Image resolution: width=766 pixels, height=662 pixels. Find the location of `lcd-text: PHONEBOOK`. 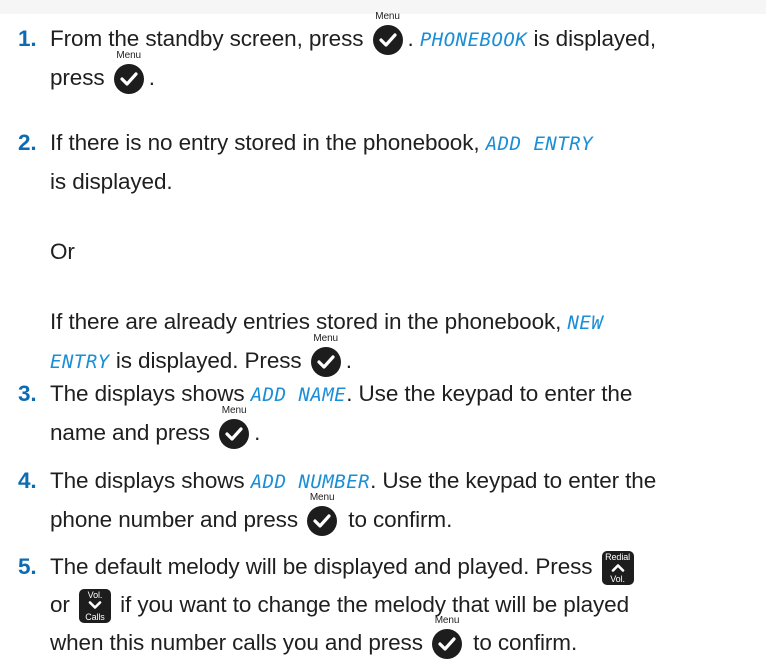

lcd-text: PHONEBOOK is located at coordinates (473, 40).